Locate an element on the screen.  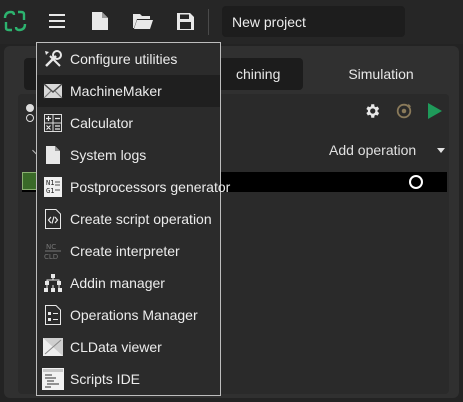
menu-item-calculator: Calculator is located at coordinates (128, 123).